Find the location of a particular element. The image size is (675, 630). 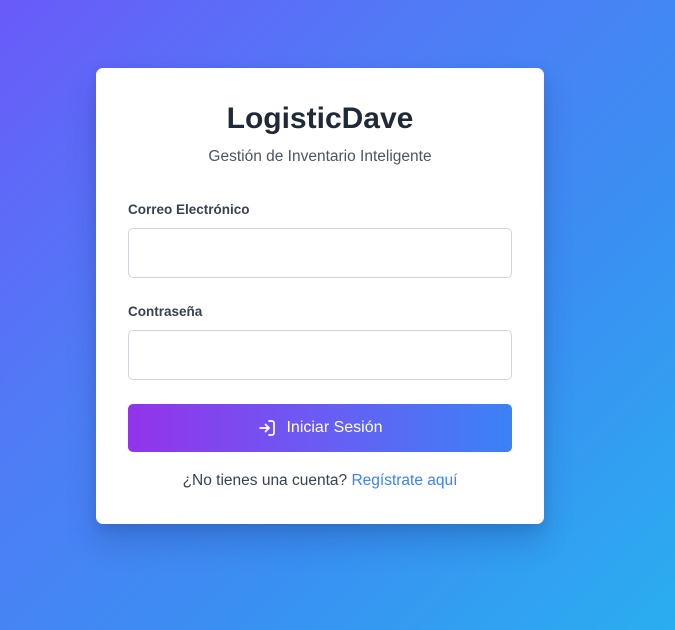

register-link: Regístrate aquí is located at coordinates (404, 480).